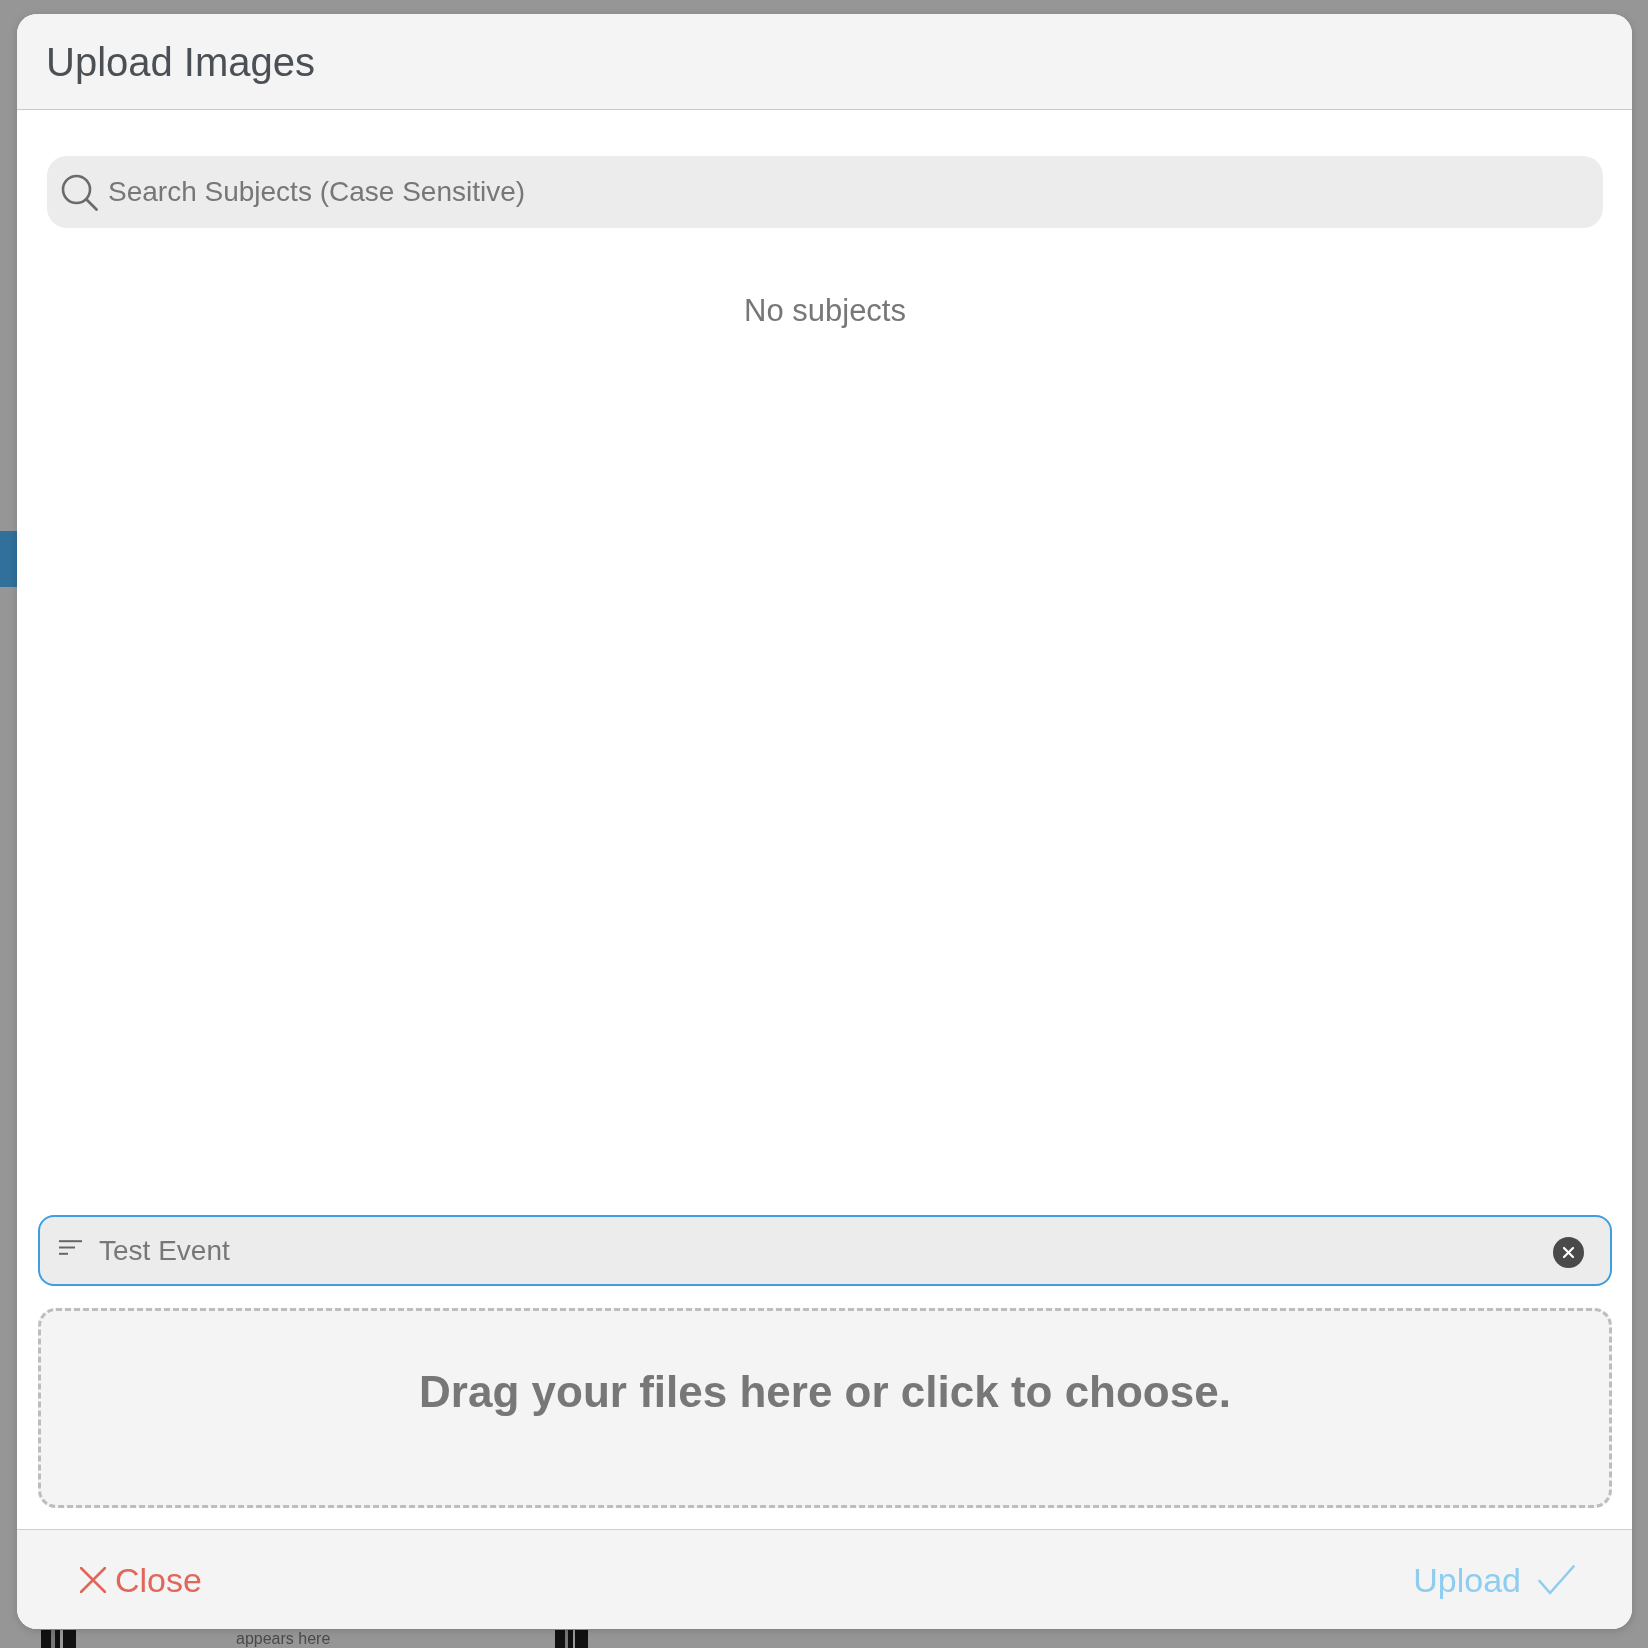  Describe the element at coordinates (181, 62) in the screenshot. I see `dialog-title: Upload Images` at that location.